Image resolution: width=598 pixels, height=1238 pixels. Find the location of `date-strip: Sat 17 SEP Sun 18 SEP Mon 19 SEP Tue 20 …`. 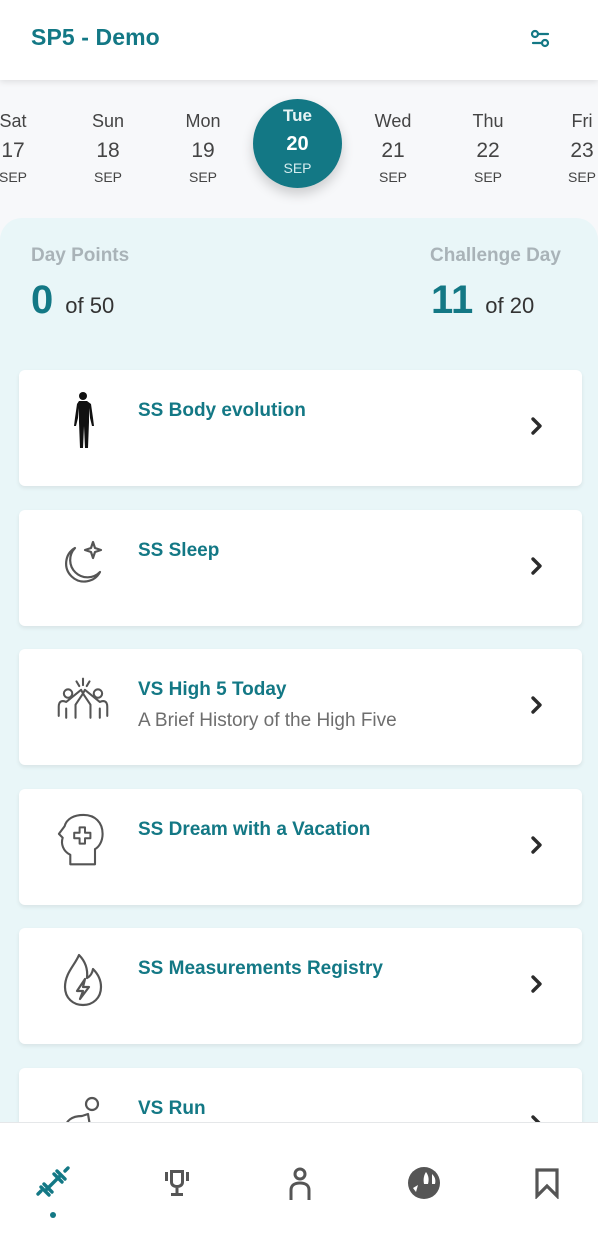

date-strip: Sat 17 SEP Sun 18 SEP Mon 19 SEP Tue 20 … is located at coordinates (299, 145).